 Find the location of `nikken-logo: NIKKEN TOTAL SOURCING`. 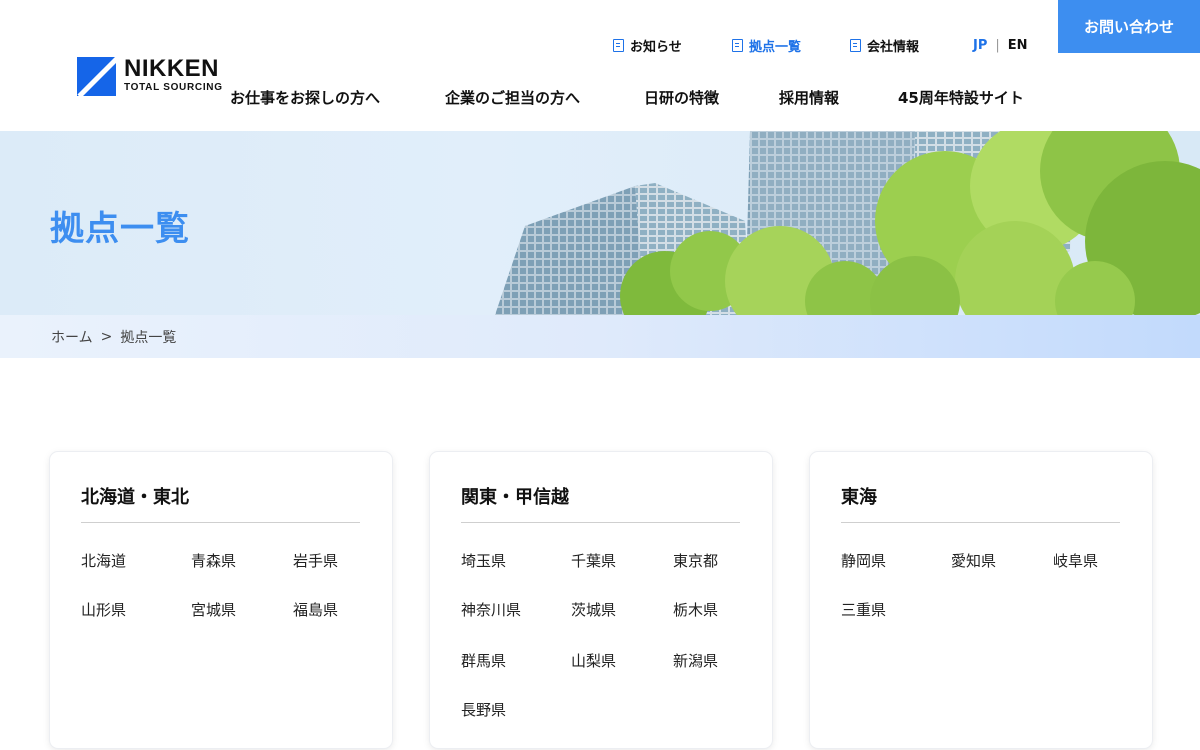

nikken-logo: NIKKEN TOTAL SOURCING is located at coordinates (150, 76).